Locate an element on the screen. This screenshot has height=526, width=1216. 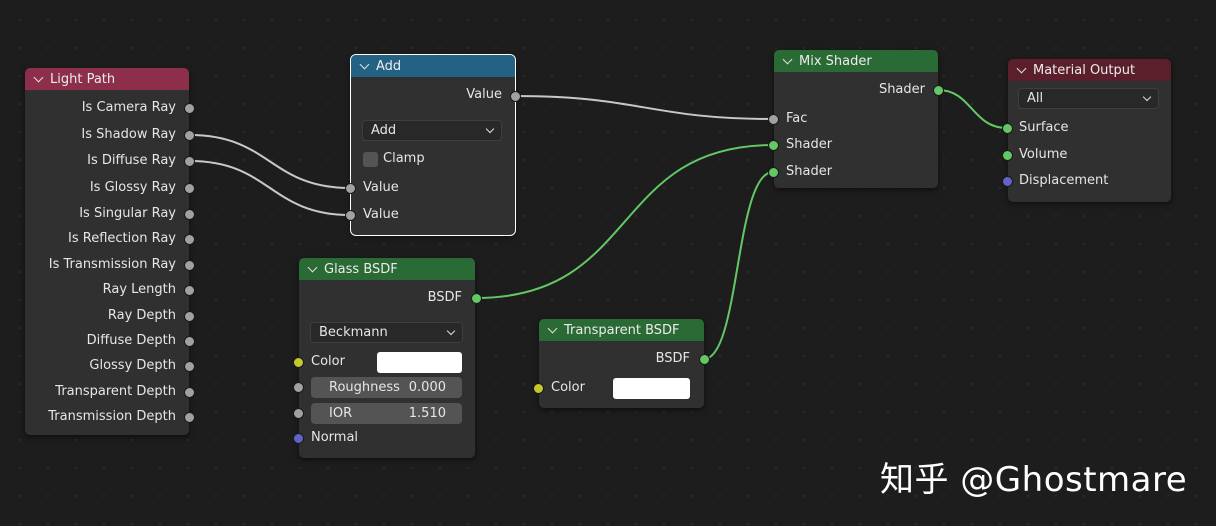
transparent-bsdf-output-label: BSDF is located at coordinates (672, 358).